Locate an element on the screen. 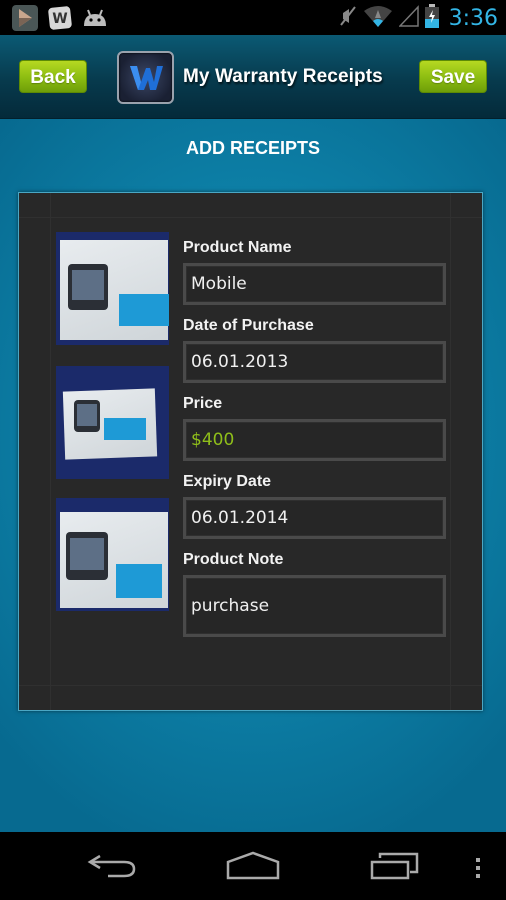  back-button: Back is located at coordinates (53, 76).